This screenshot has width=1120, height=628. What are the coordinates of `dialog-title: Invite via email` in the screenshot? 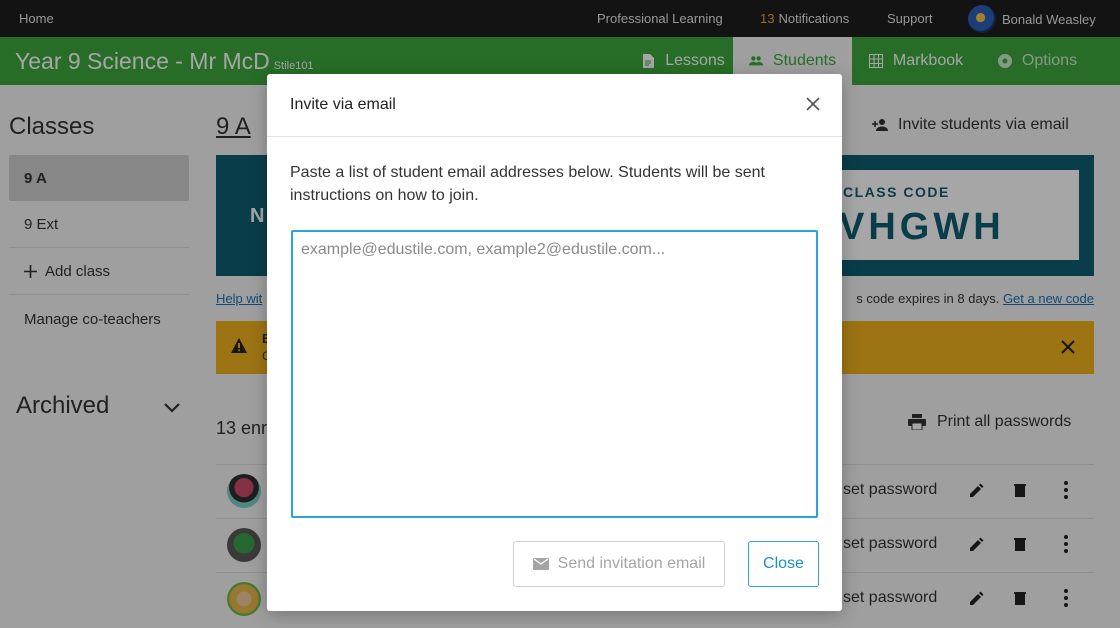 It's located at (343, 104).